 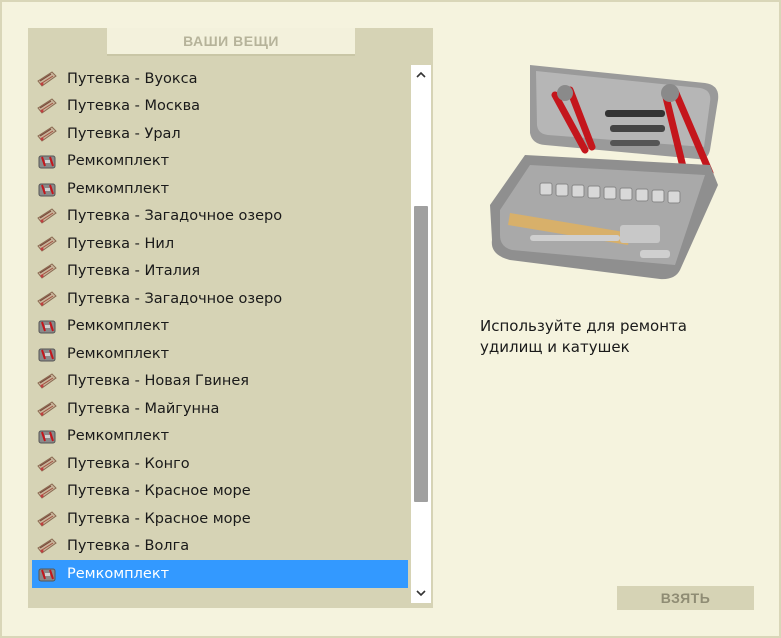 What do you see at coordinates (220, 272) in the screenshot?
I see `inventory-list-item: Путевка - Италия` at bounding box center [220, 272].